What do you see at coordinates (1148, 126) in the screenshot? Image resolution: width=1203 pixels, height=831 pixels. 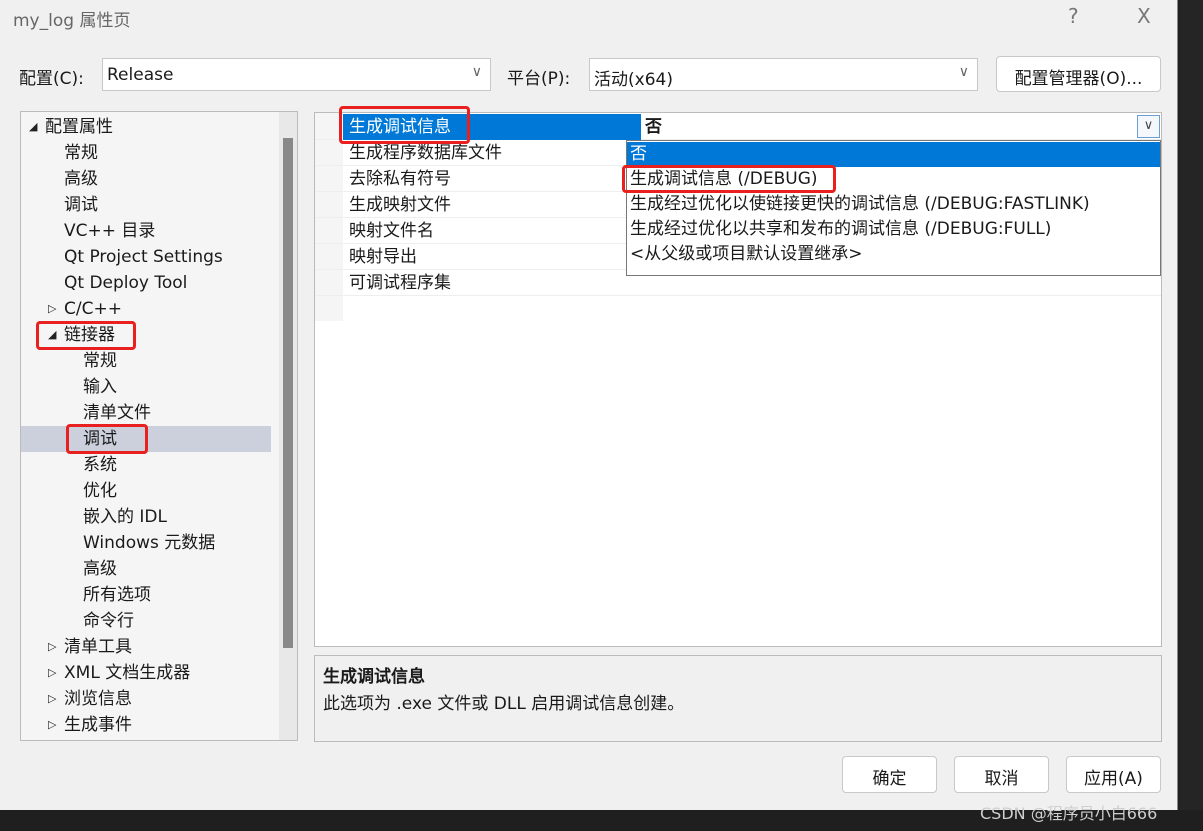 I see `value-dropdown-button: ∨` at bounding box center [1148, 126].